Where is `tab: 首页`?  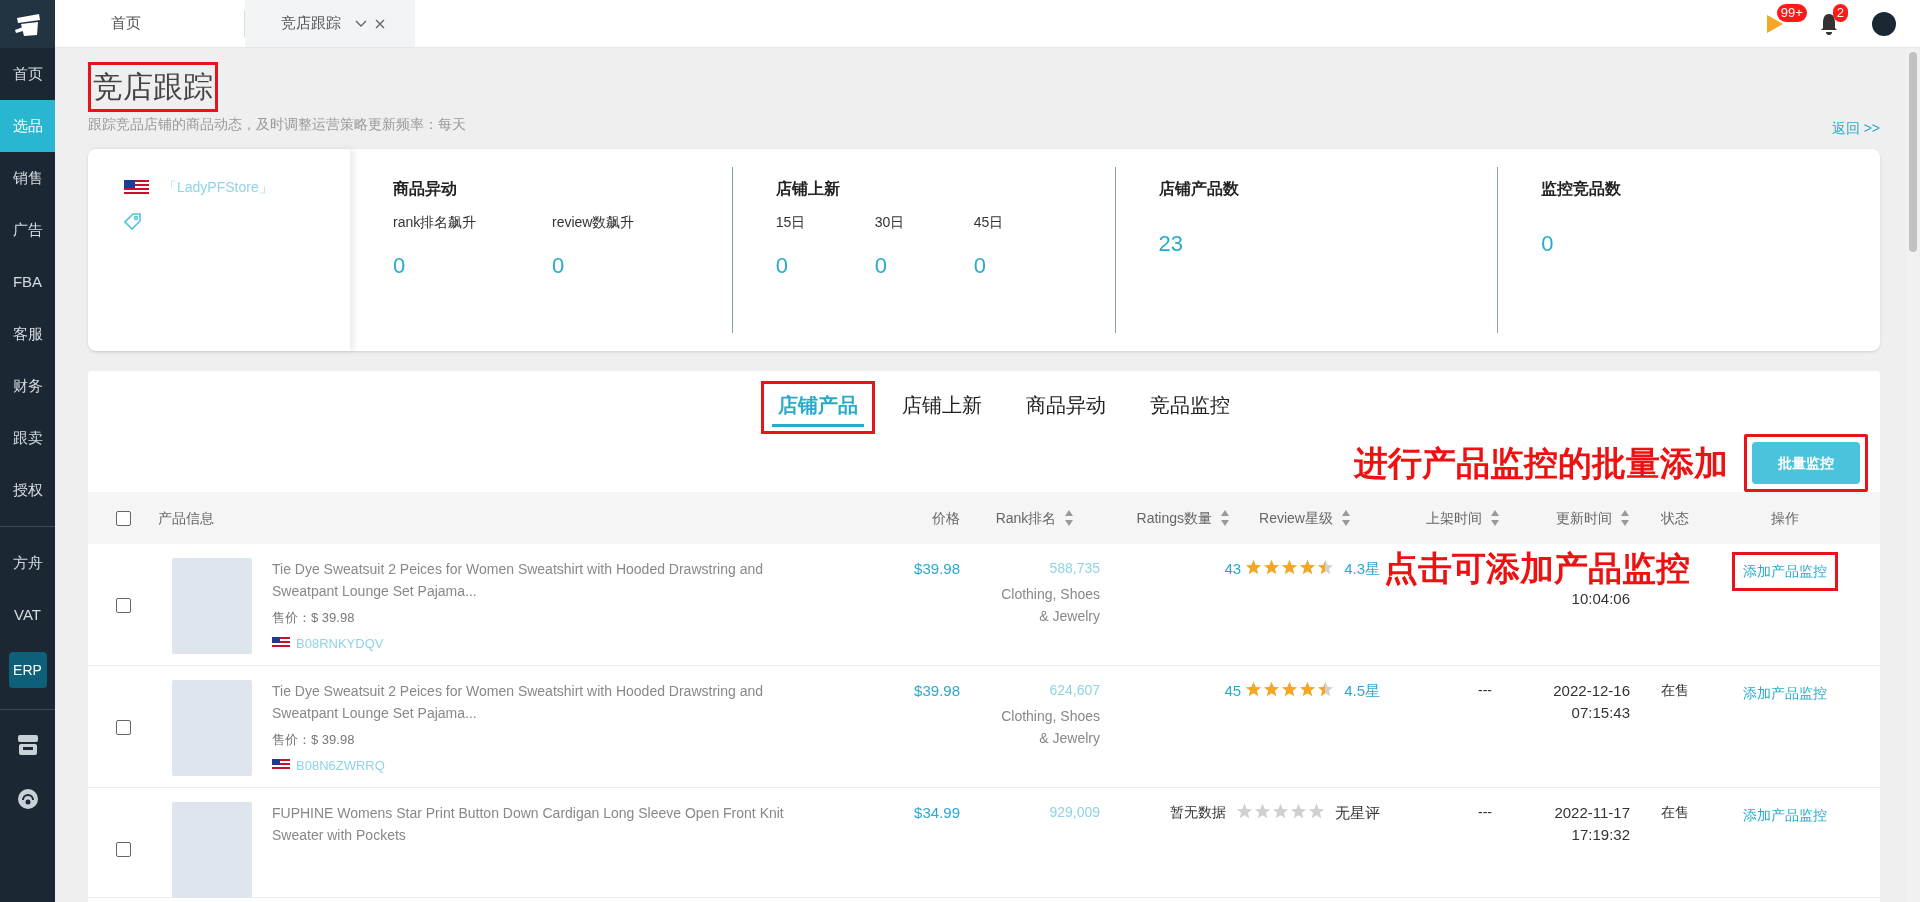
tab: 首页 is located at coordinates (126, 23).